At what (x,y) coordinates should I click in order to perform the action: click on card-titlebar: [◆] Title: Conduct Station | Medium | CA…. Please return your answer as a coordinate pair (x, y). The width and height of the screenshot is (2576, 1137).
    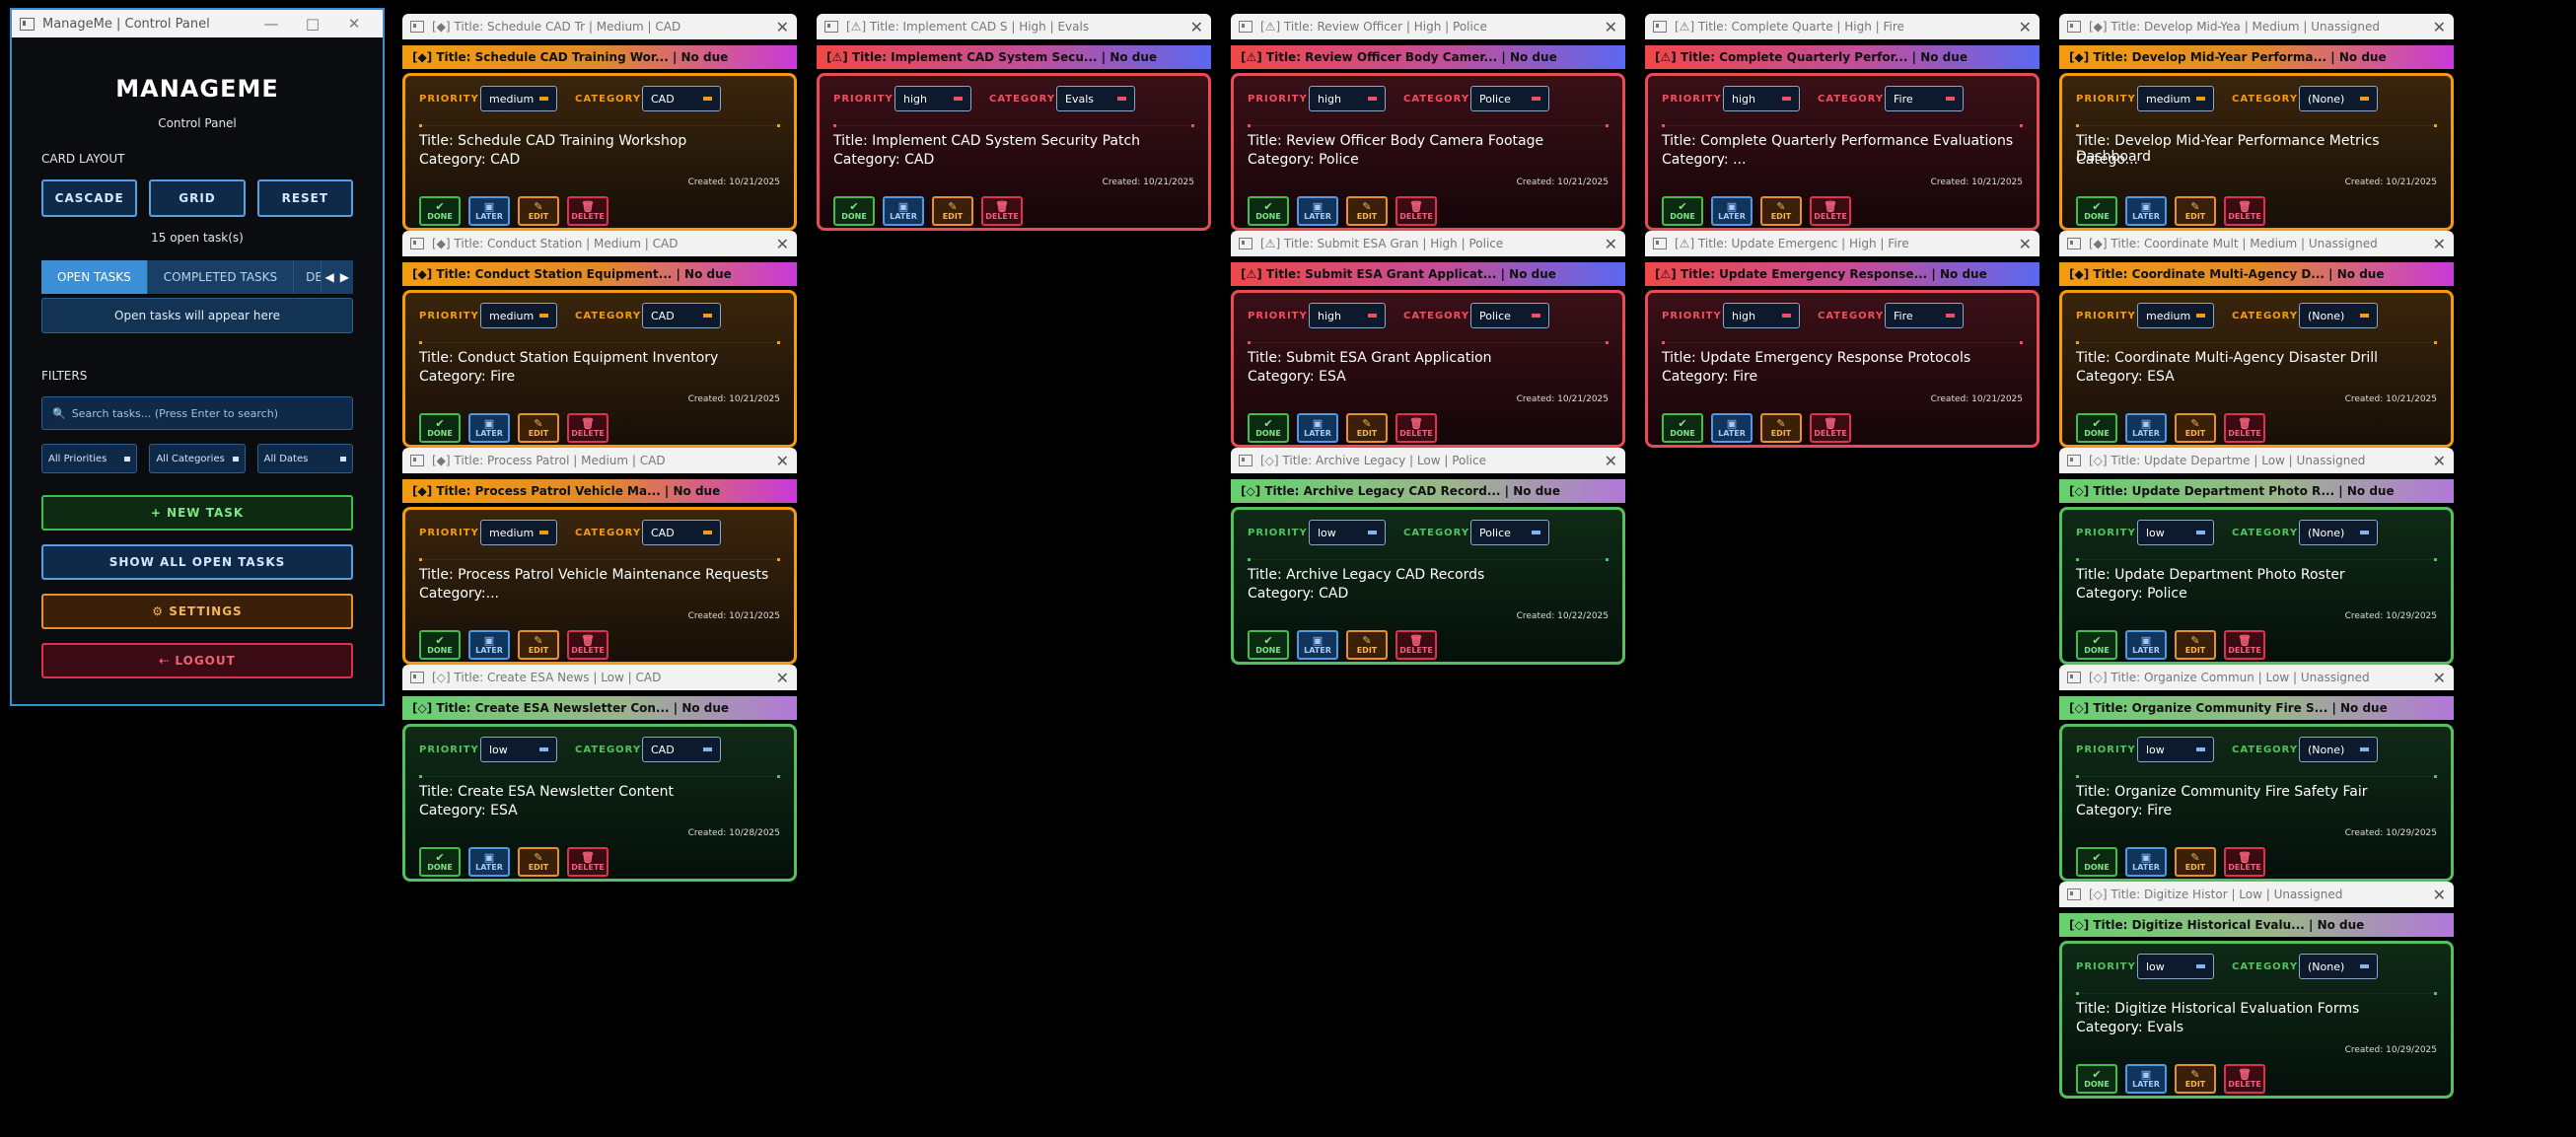
    Looking at the image, I should click on (599, 243).